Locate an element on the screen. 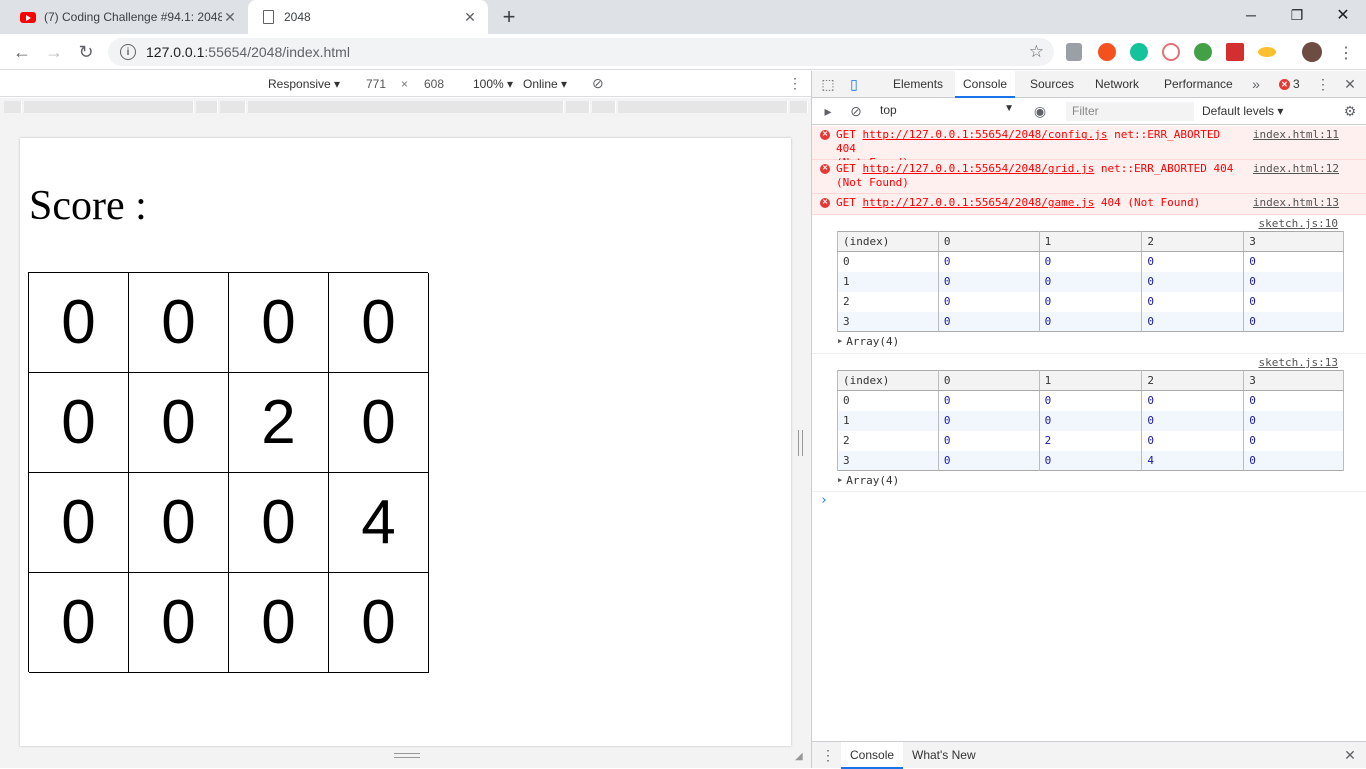 The width and height of the screenshot is (1366, 769). clear-console-icon: ⊘ is located at coordinates (856, 111).